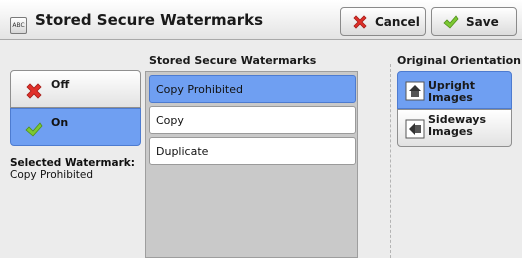  I want to click on selected-watermark-value: Copy Prohibited, so click(52, 175).